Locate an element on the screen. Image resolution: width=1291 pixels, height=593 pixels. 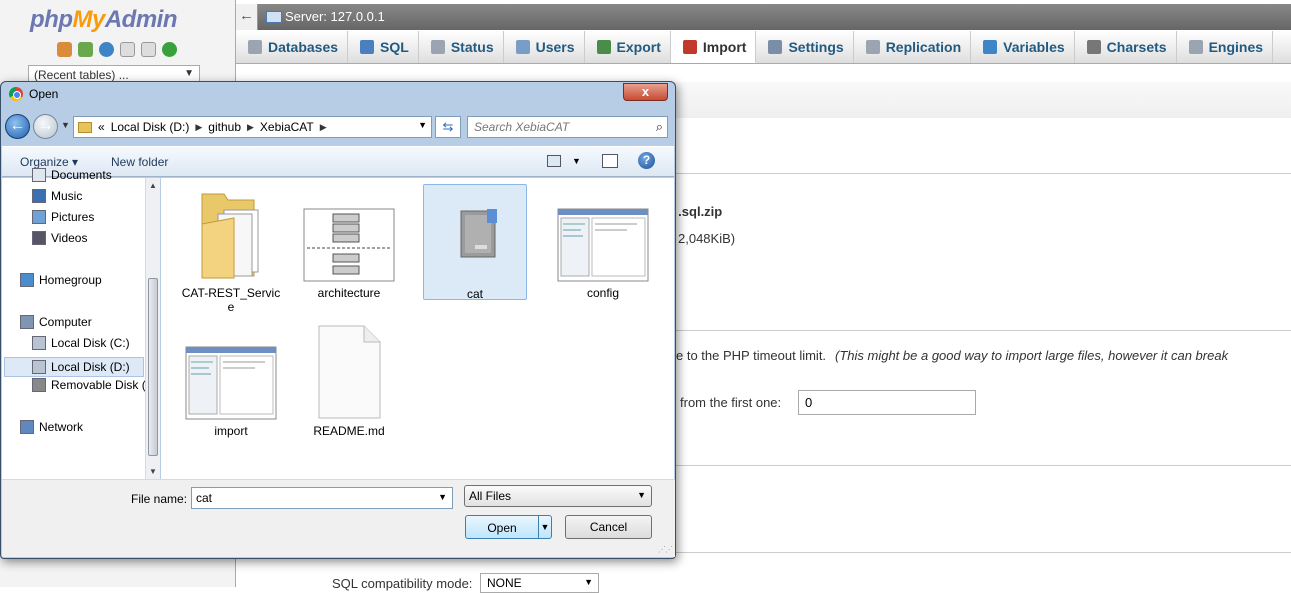
file-item: architecture is located at coordinates (349, 242).